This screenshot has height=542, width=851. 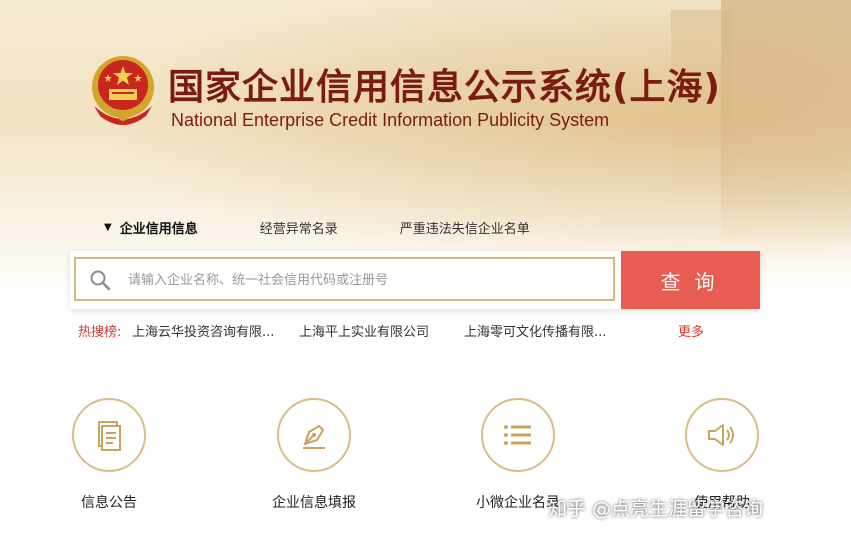 I want to click on search-bar: 查询, so click(x=415, y=280).